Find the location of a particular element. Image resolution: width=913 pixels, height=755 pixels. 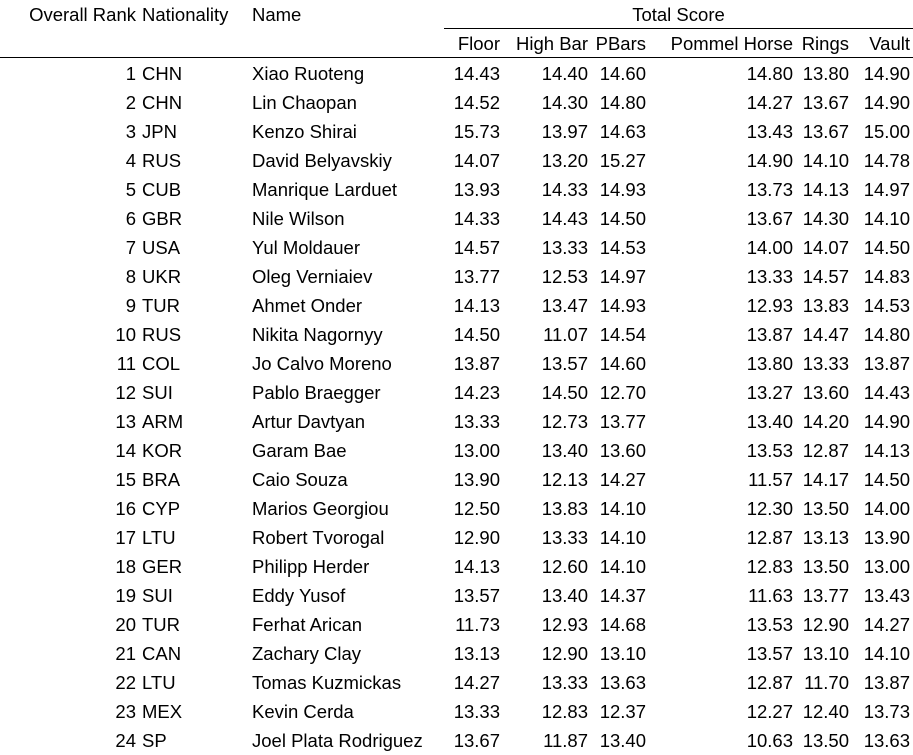

vault-cell: 14.27 is located at coordinates (886, 624).